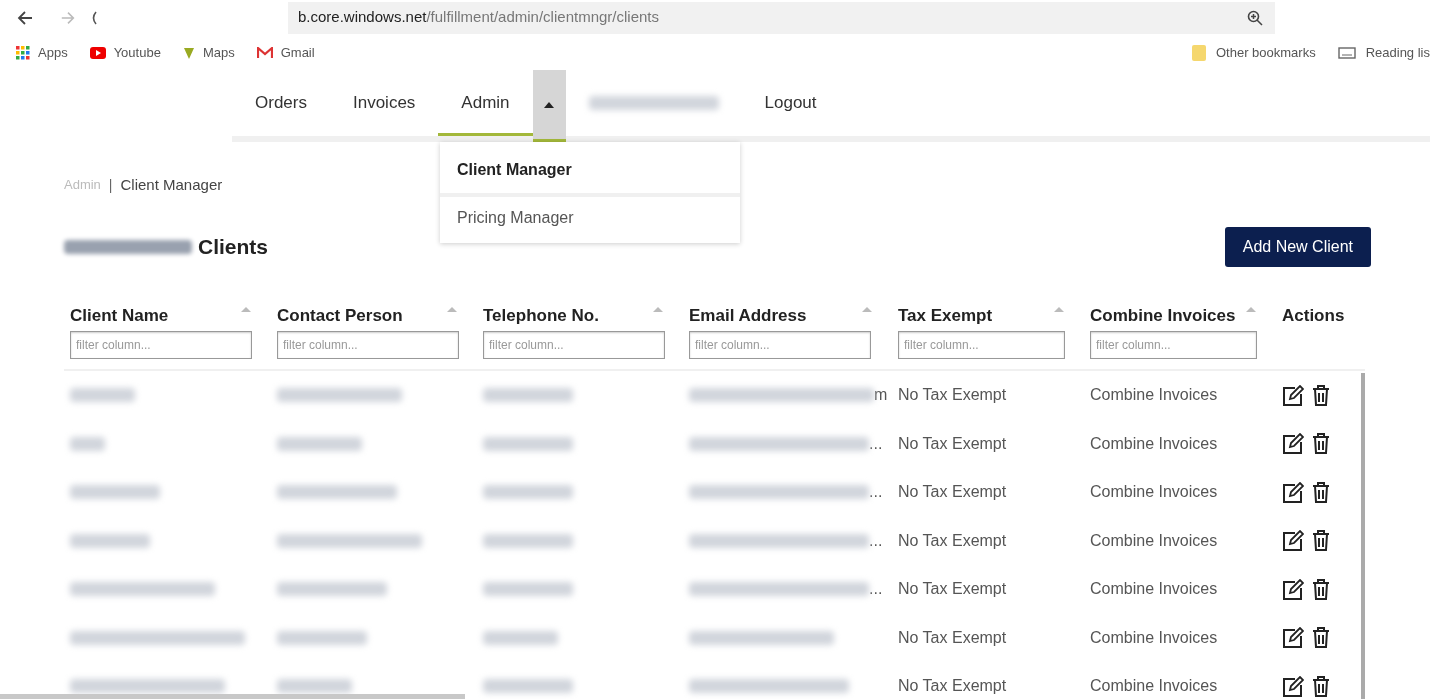 The image size is (1430, 699). I want to click on nav-link: Orders, so click(281, 103).